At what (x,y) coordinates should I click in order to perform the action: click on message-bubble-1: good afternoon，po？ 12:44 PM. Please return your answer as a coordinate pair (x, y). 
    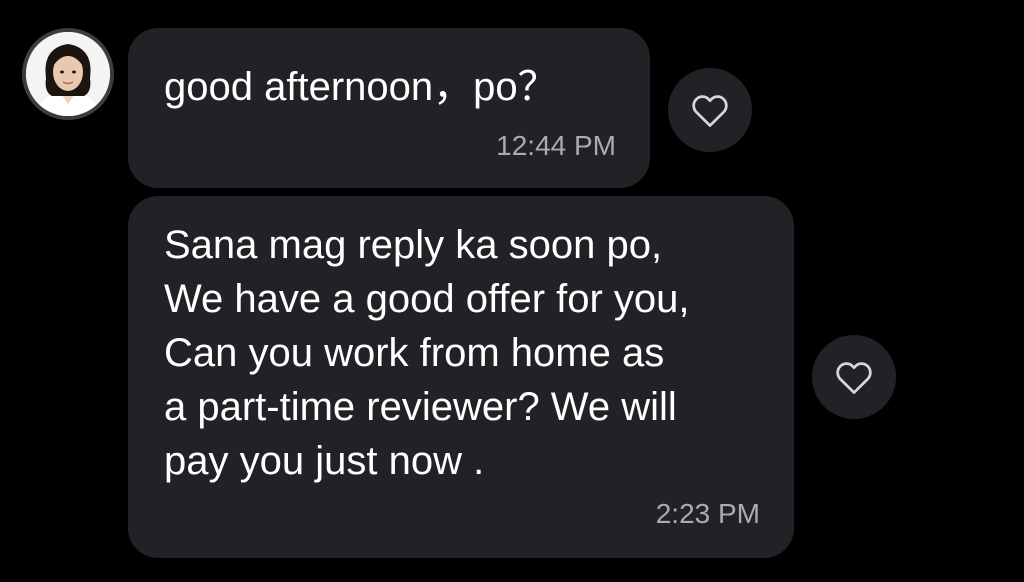
    Looking at the image, I should click on (389, 108).